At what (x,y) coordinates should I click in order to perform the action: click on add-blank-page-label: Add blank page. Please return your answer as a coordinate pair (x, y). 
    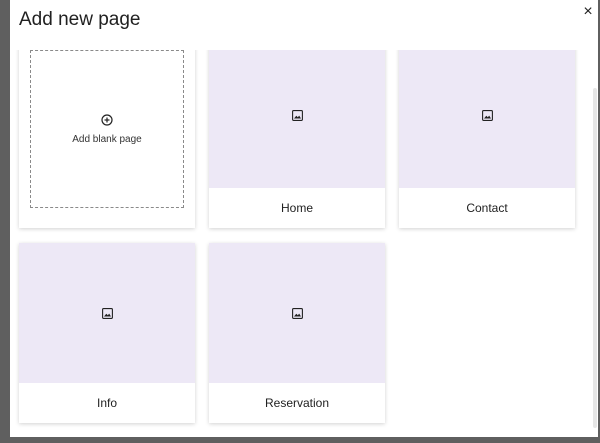
    Looking at the image, I should click on (107, 139).